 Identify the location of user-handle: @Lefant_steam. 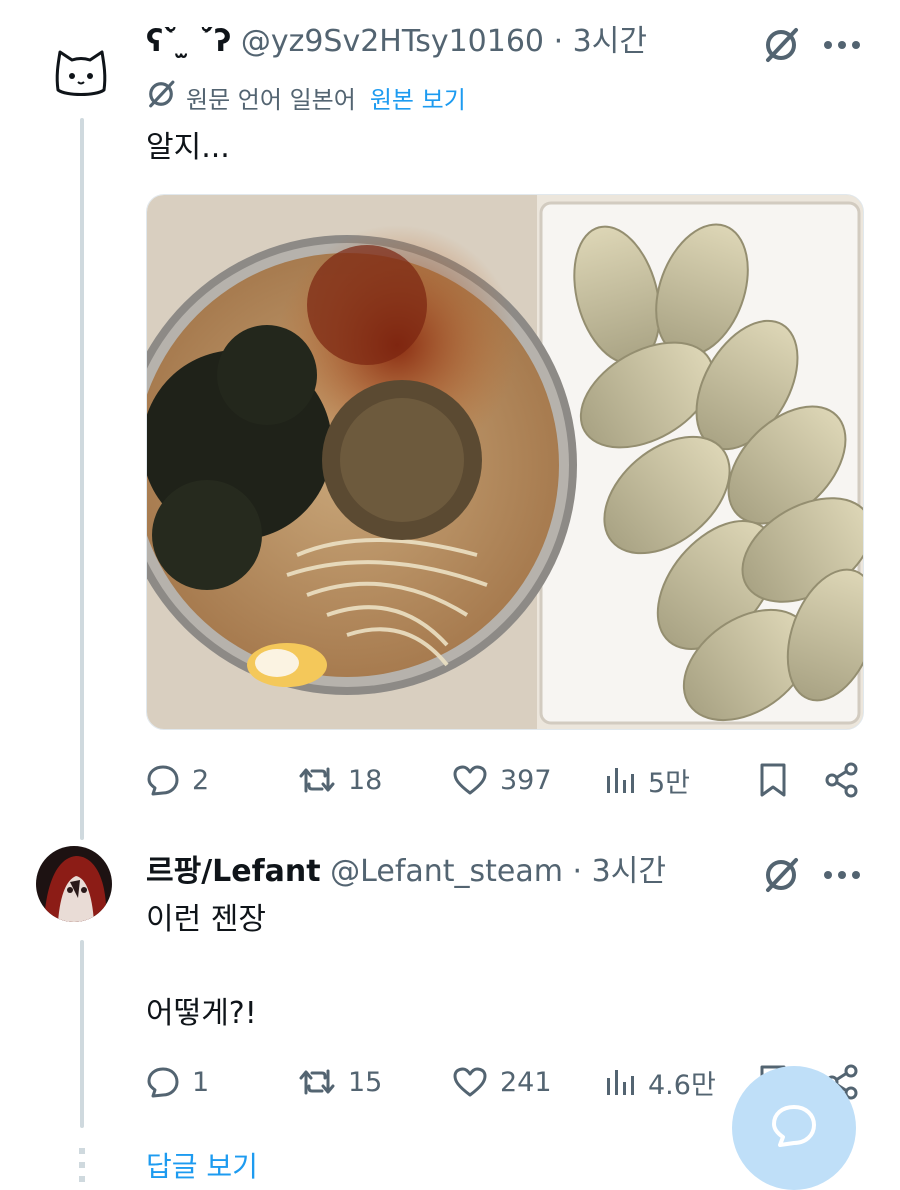
(446, 871).